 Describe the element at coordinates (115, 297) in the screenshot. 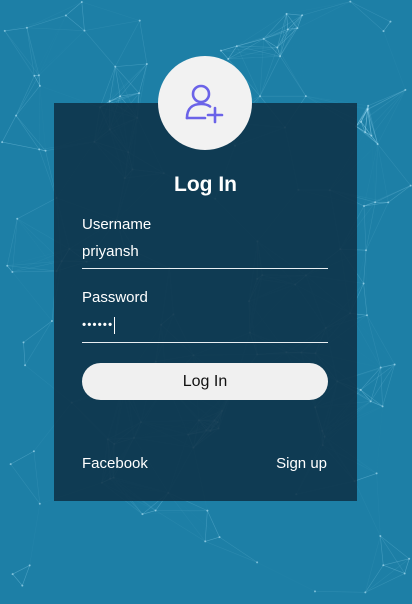

I see `password-label: Password` at that location.